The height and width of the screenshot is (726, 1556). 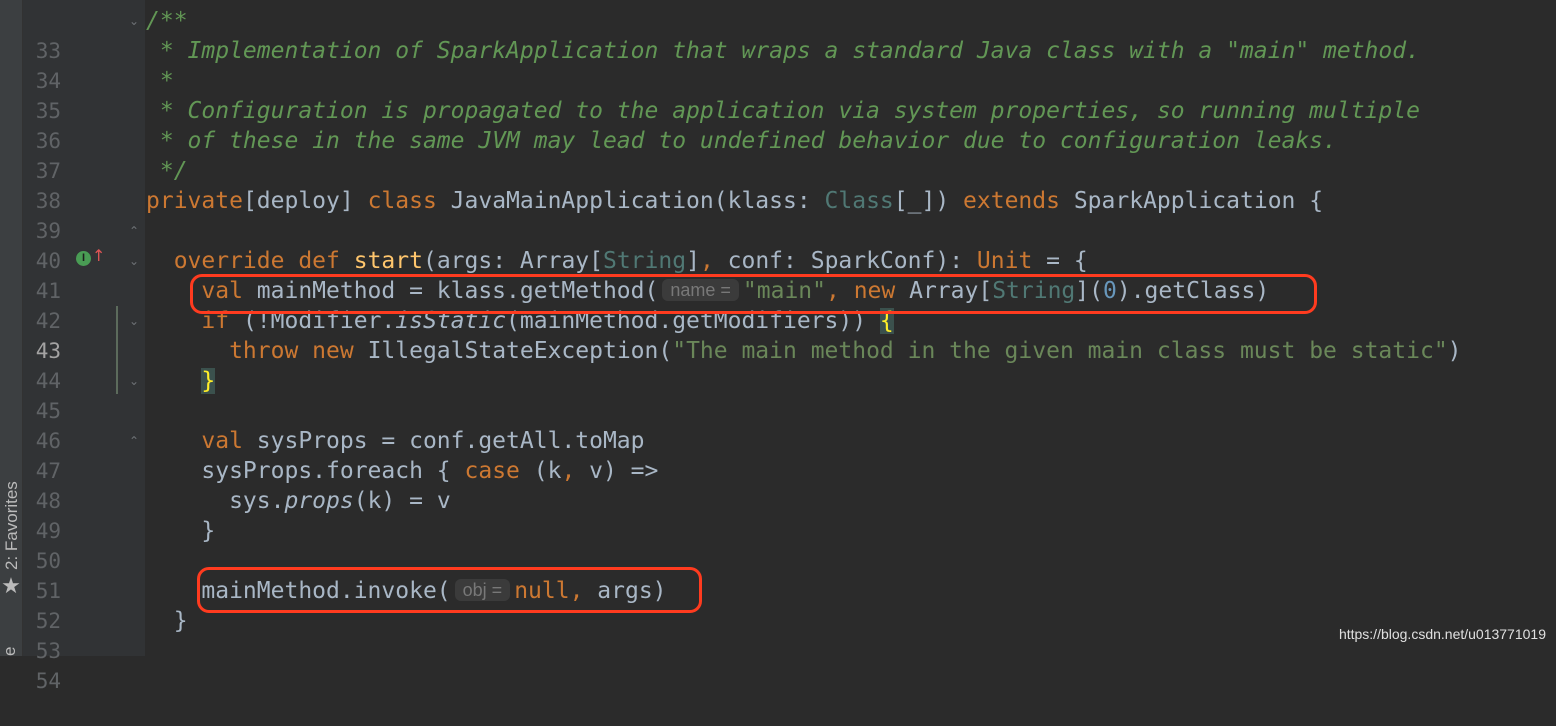 I want to click on code-text: val sysProps = conf.getAll.toMap, so click(x=395, y=441).